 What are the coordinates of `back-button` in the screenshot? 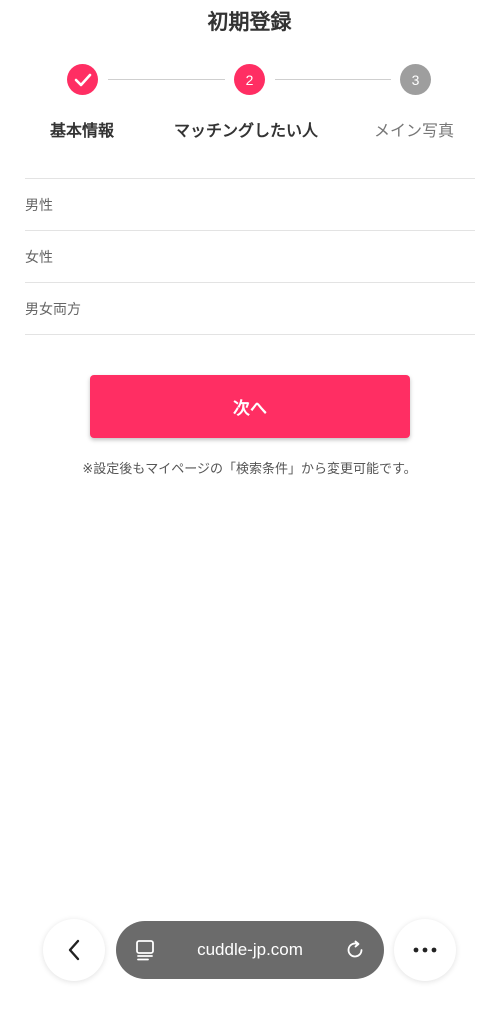 It's located at (74, 950).